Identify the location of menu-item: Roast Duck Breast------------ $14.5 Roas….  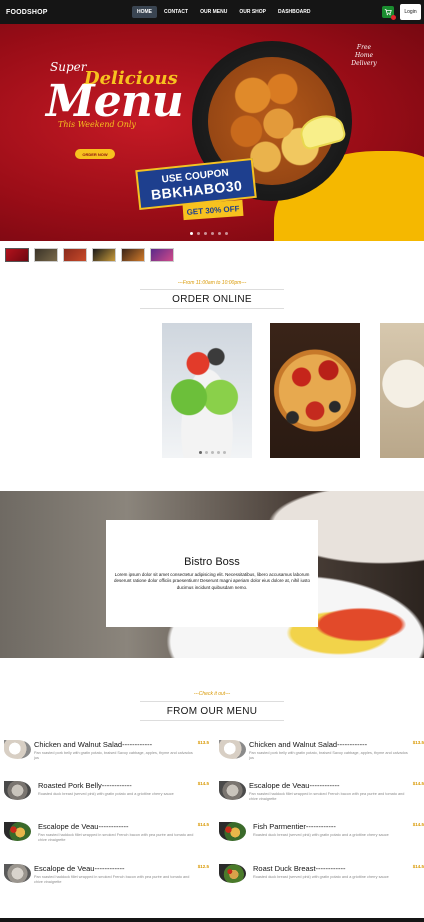
(321, 880).